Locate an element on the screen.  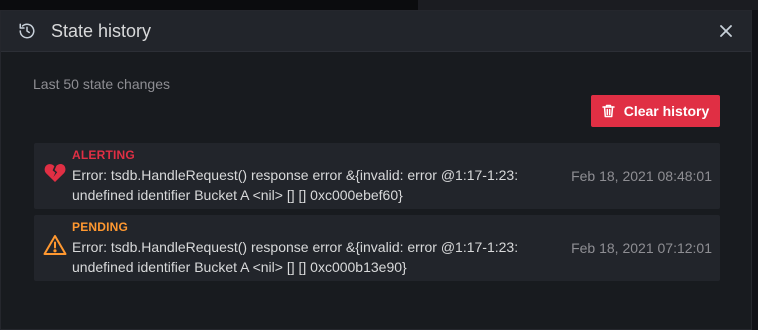
modal-title: State history is located at coordinates (101, 30).